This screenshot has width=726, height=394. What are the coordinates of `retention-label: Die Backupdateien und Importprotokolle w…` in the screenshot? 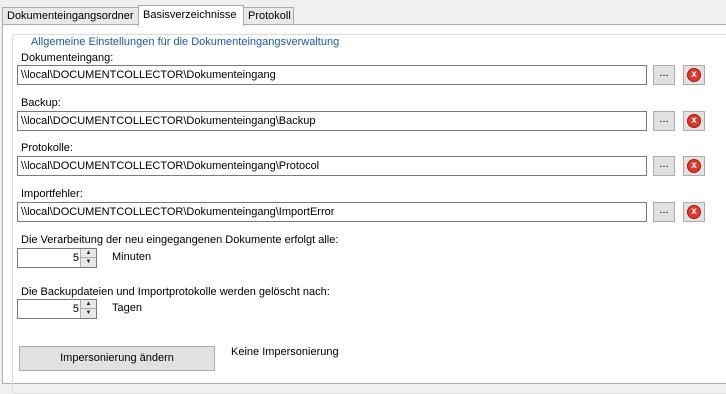 It's located at (175, 292).